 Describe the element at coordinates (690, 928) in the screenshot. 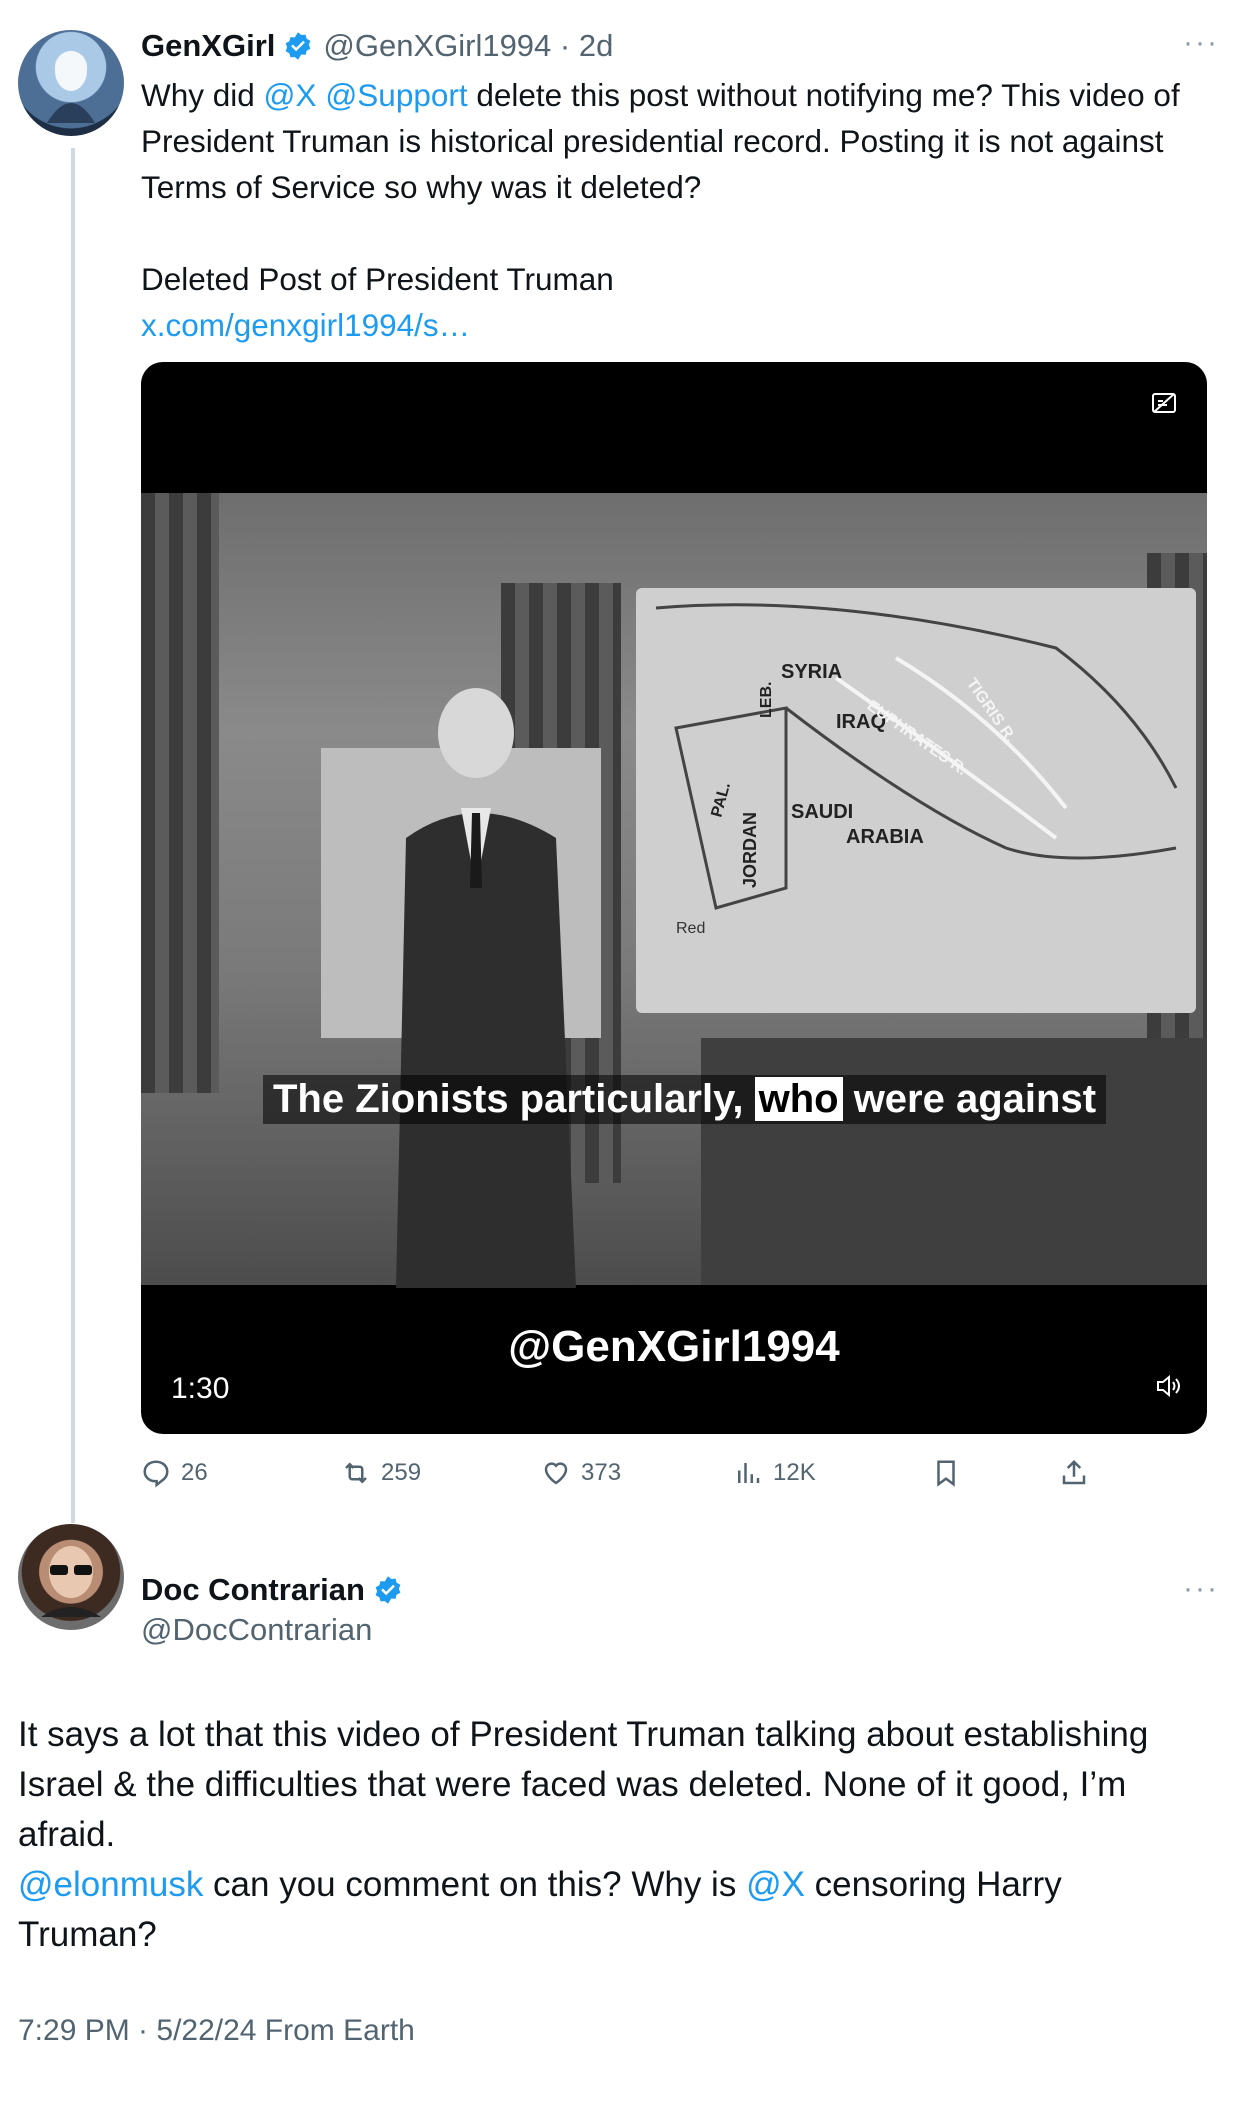

I see `map-label-red: Red` at that location.